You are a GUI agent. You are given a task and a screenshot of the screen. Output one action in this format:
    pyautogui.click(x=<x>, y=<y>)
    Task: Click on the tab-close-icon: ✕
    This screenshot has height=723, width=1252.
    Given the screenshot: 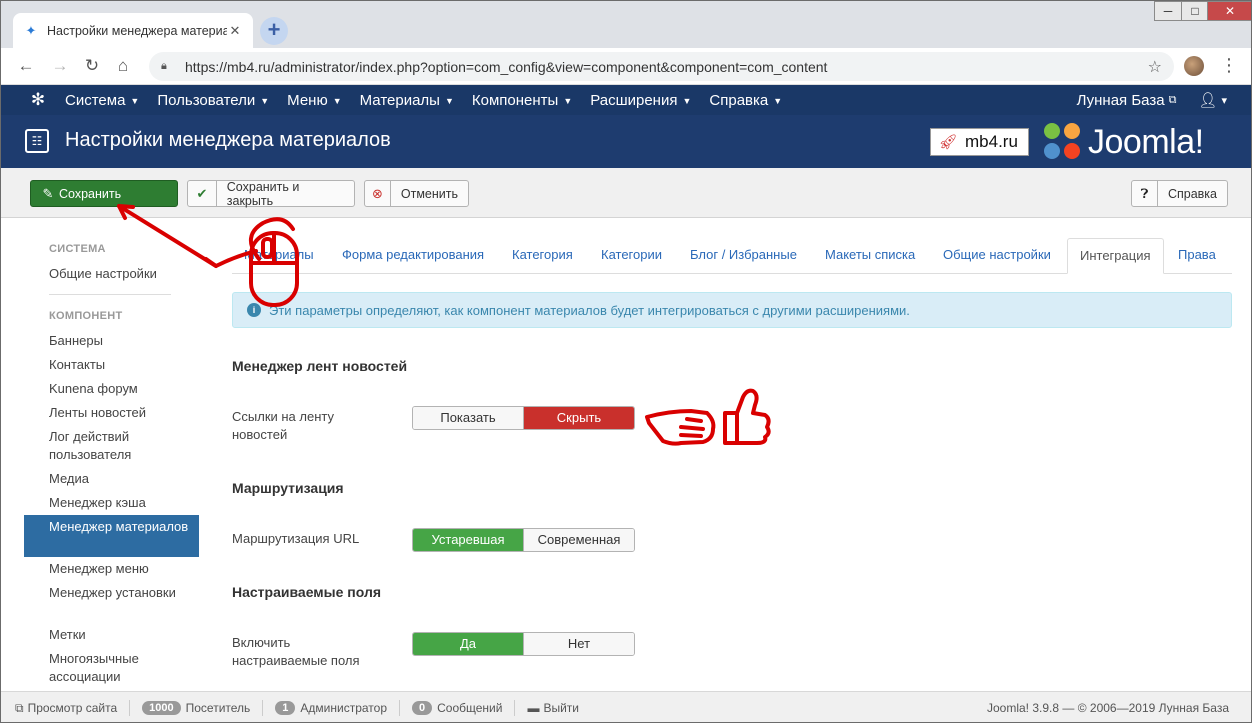 What is the action you would take?
    pyautogui.click(x=235, y=31)
    